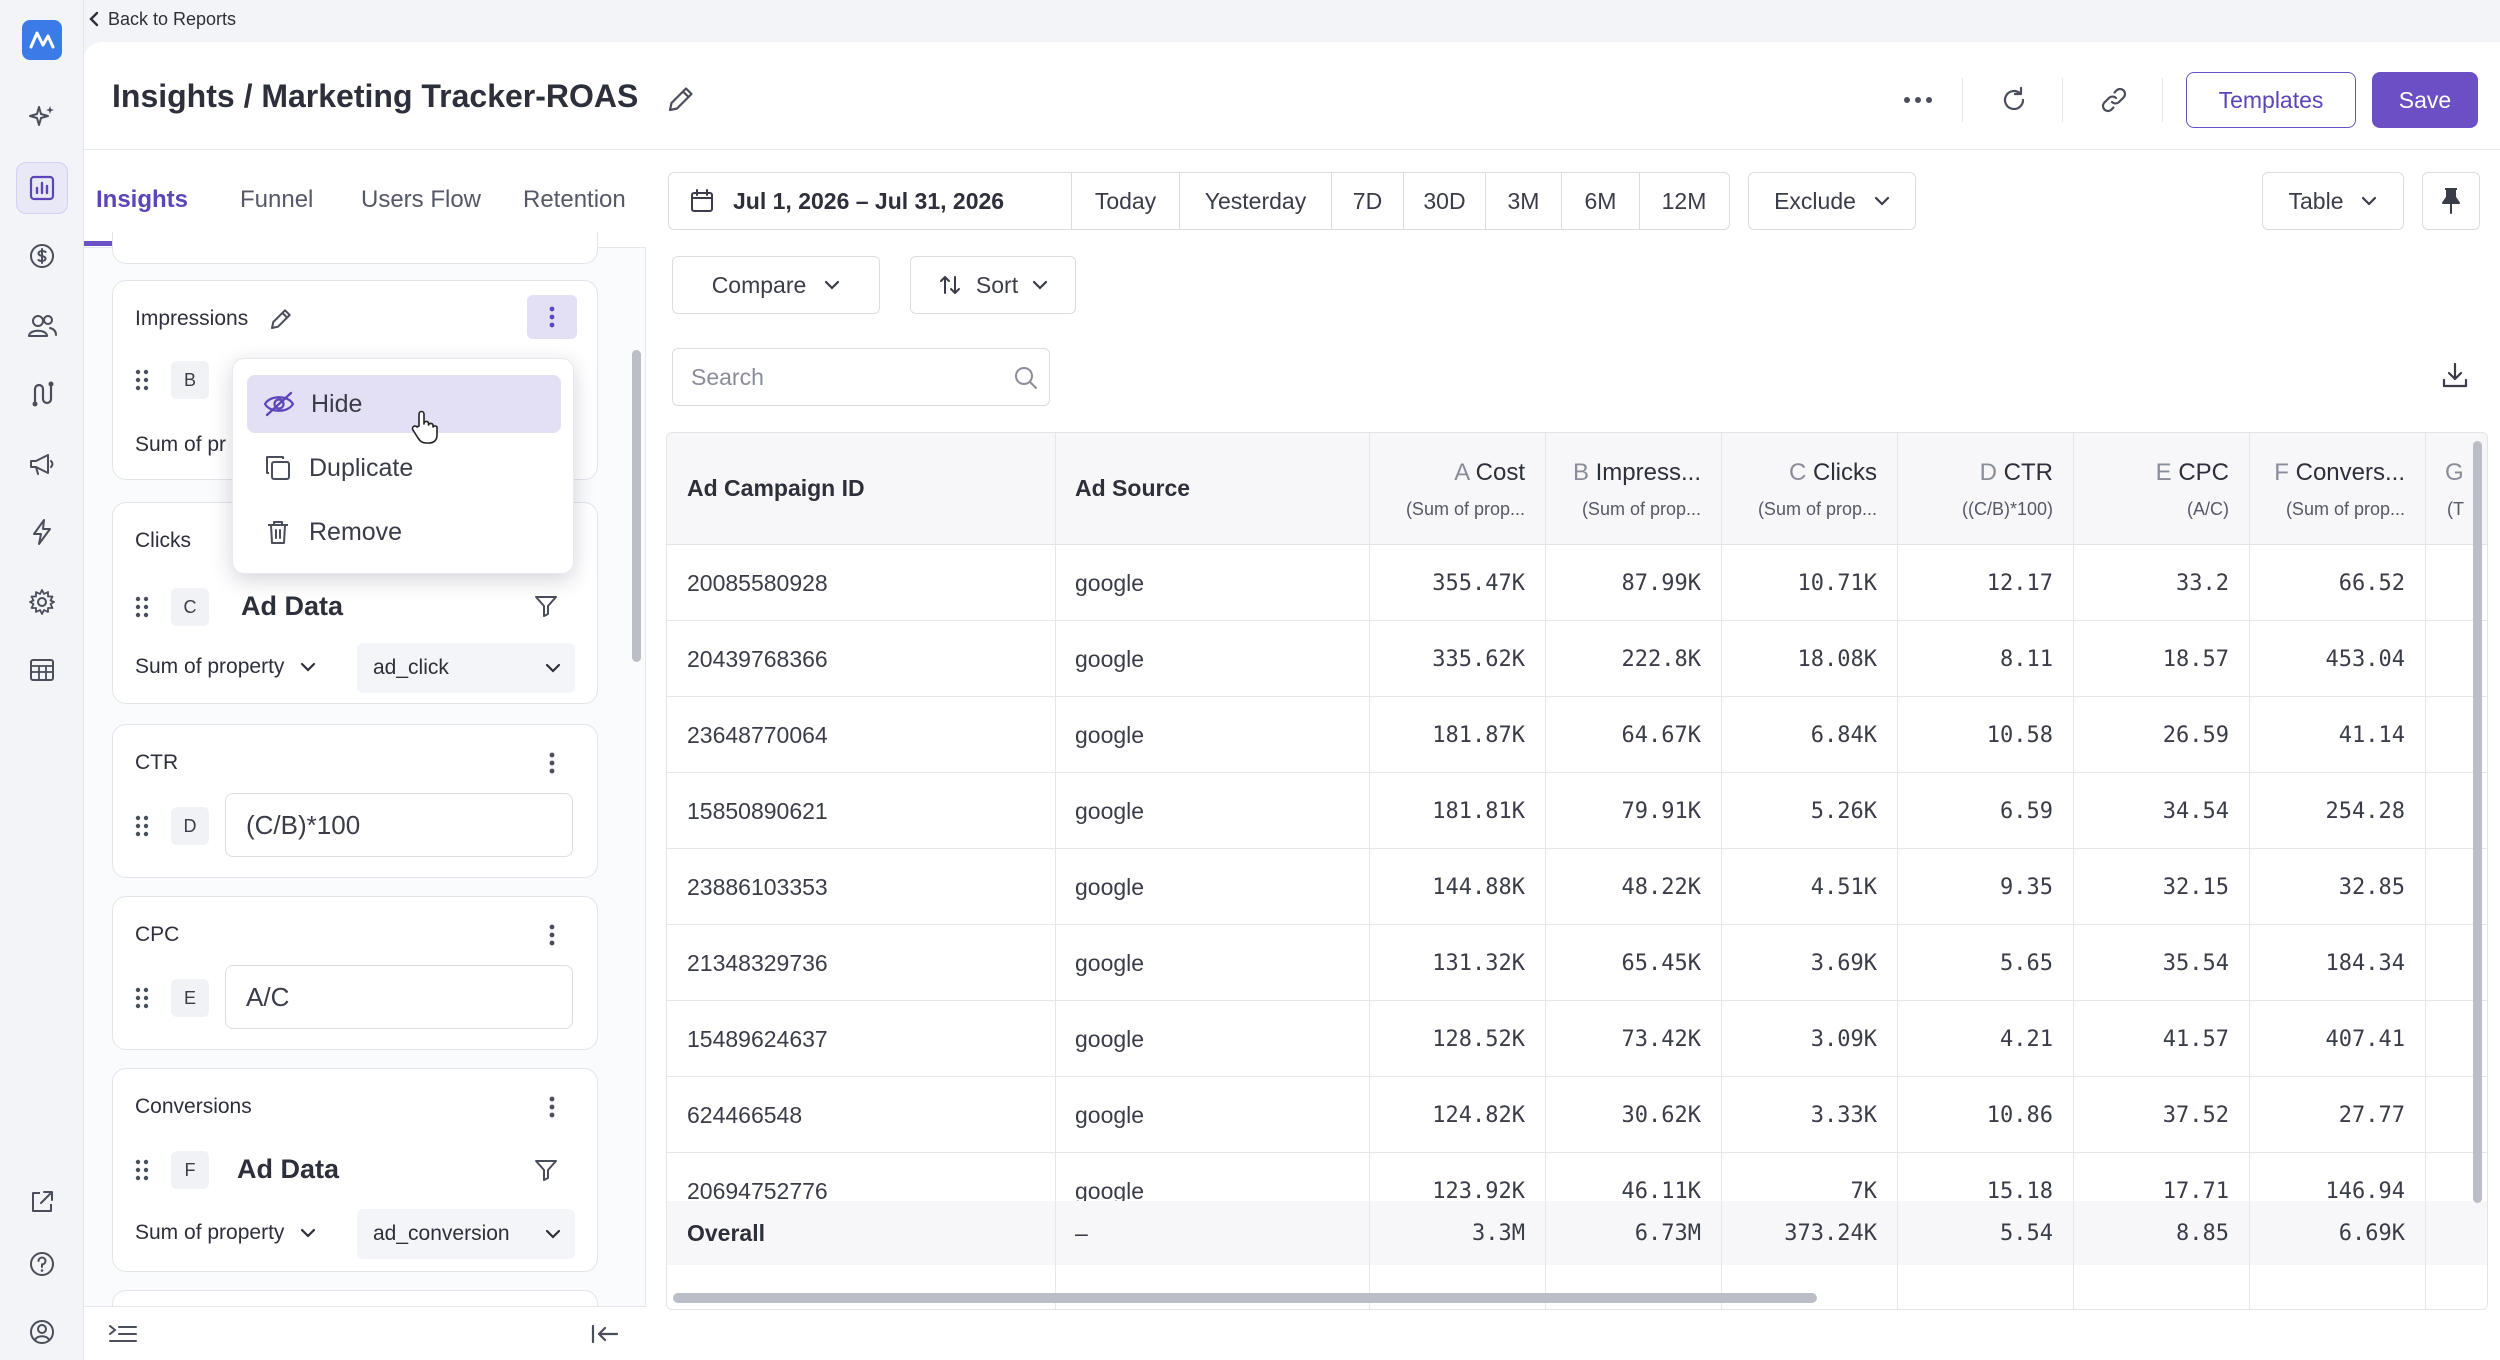 This screenshot has height=1360, width=2500. I want to click on dollar-icon, so click(42, 256).